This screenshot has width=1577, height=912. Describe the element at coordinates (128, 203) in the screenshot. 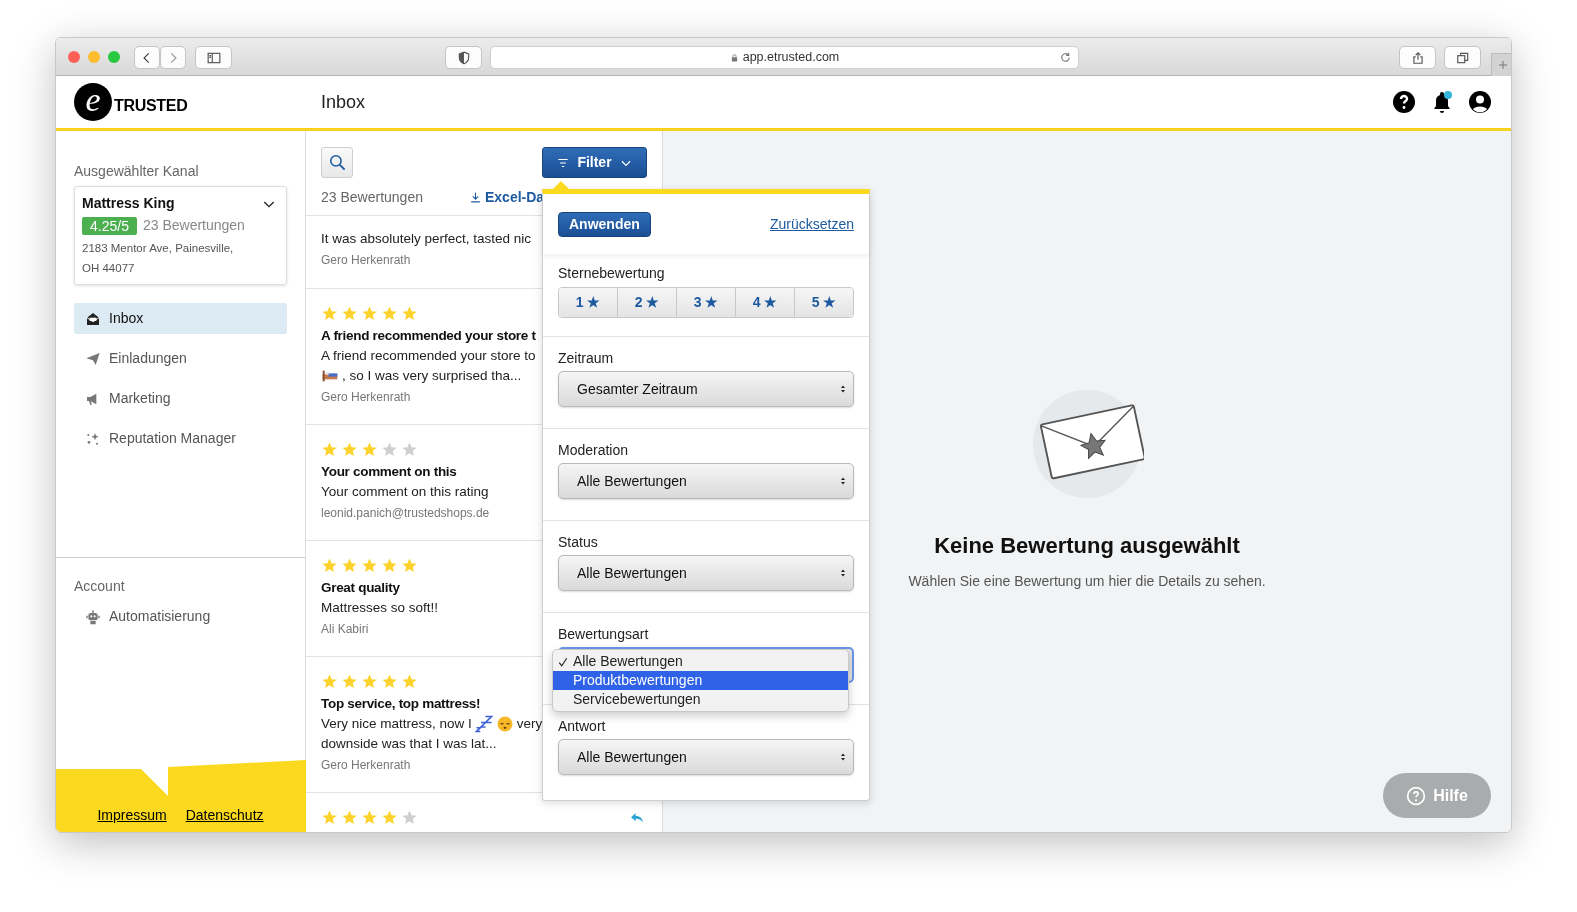

I see `channel-name: Mattress King` at that location.